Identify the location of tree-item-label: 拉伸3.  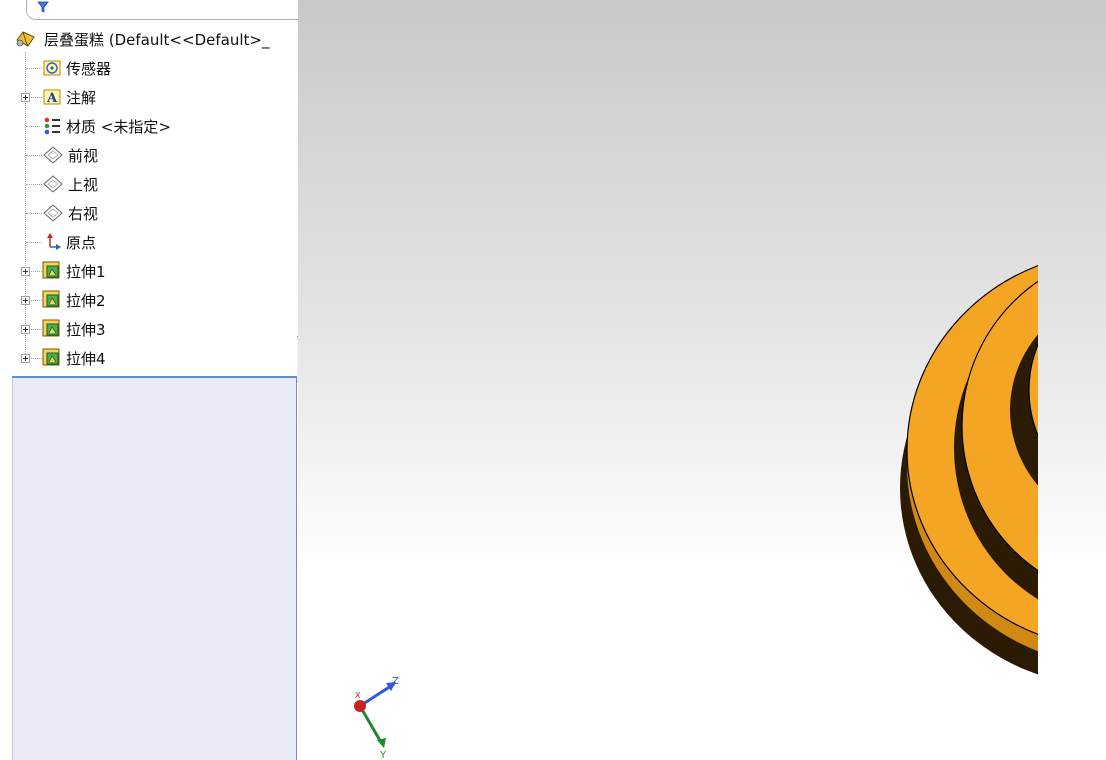
(86, 329).